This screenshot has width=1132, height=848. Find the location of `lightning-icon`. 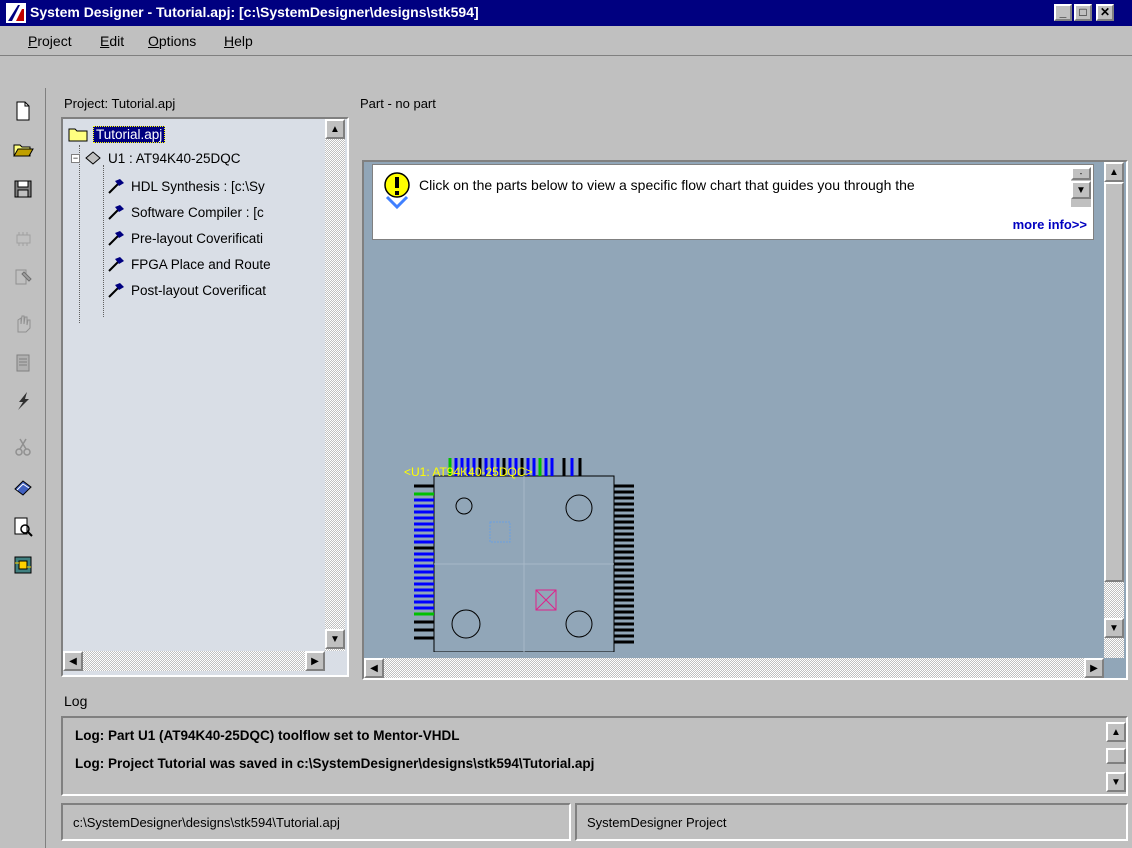

lightning-icon is located at coordinates (23, 401).